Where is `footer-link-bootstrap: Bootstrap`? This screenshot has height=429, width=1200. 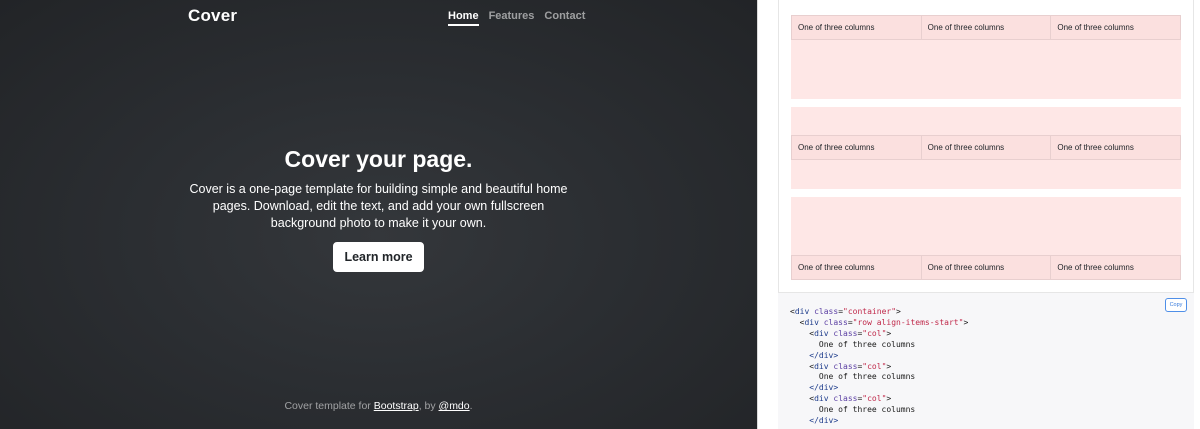
footer-link-bootstrap: Bootstrap is located at coordinates (396, 406).